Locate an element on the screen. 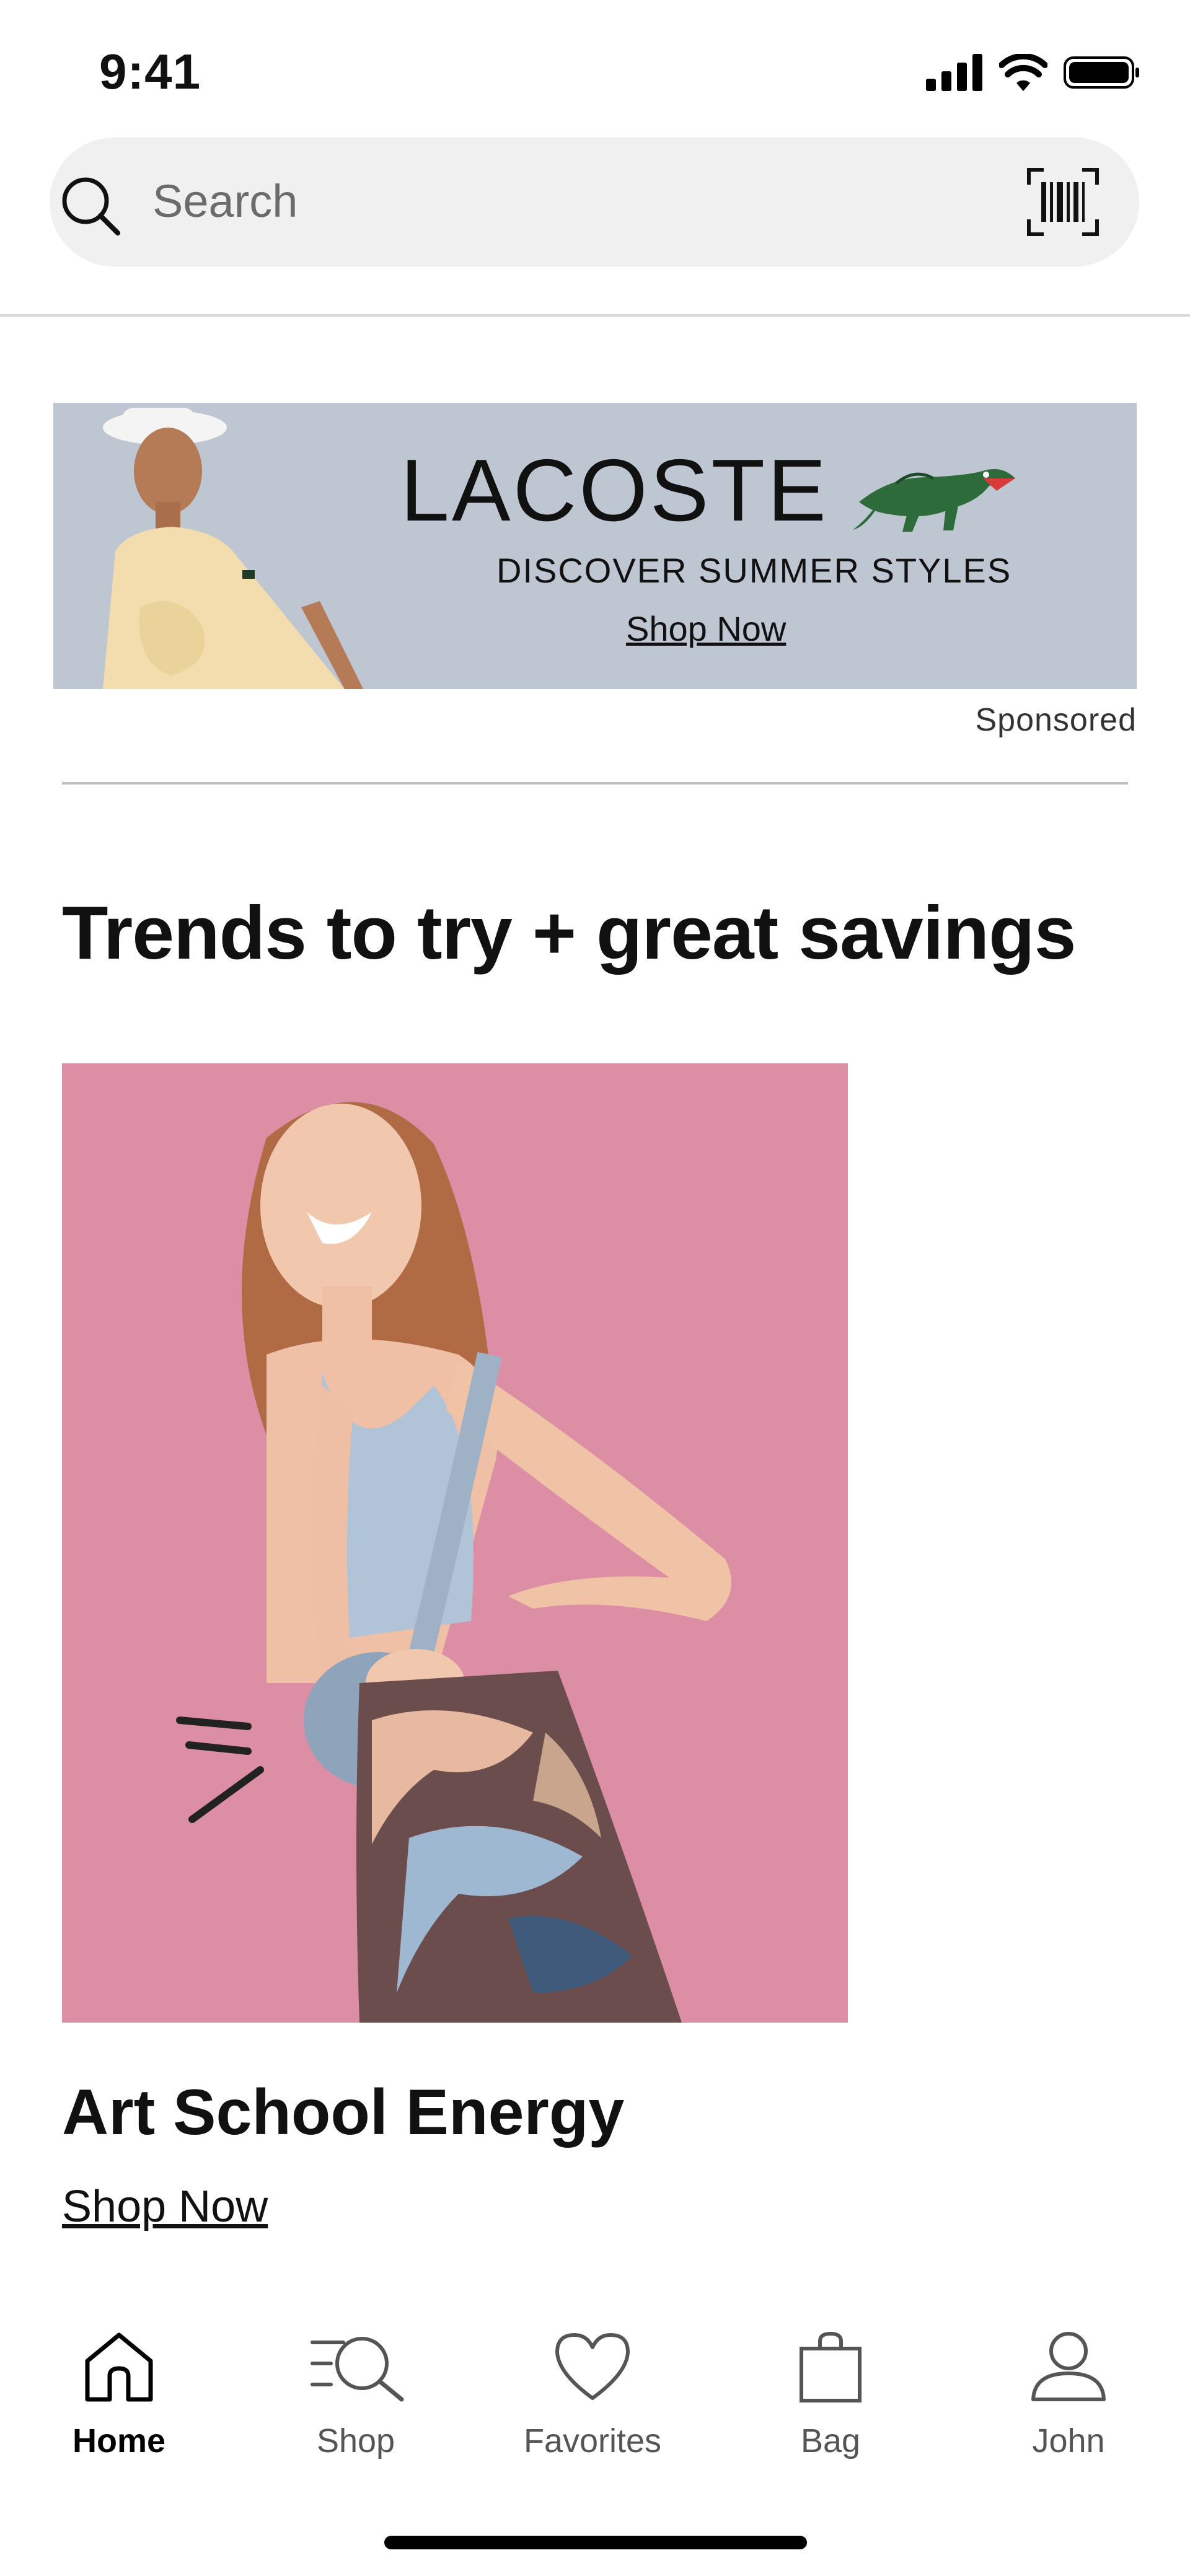 This screenshot has width=1190, height=2576. section-divider is located at coordinates (595, 783).